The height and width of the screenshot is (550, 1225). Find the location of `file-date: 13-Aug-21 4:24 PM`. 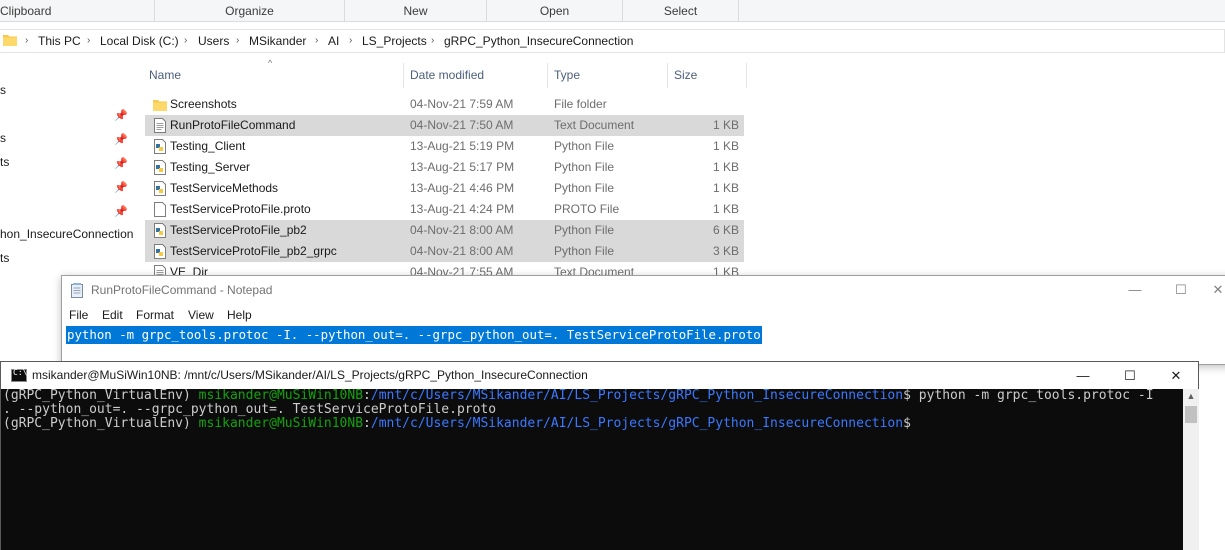

file-date: 13-Aug-21 4:24 PM is located at coordinates (462, 209).